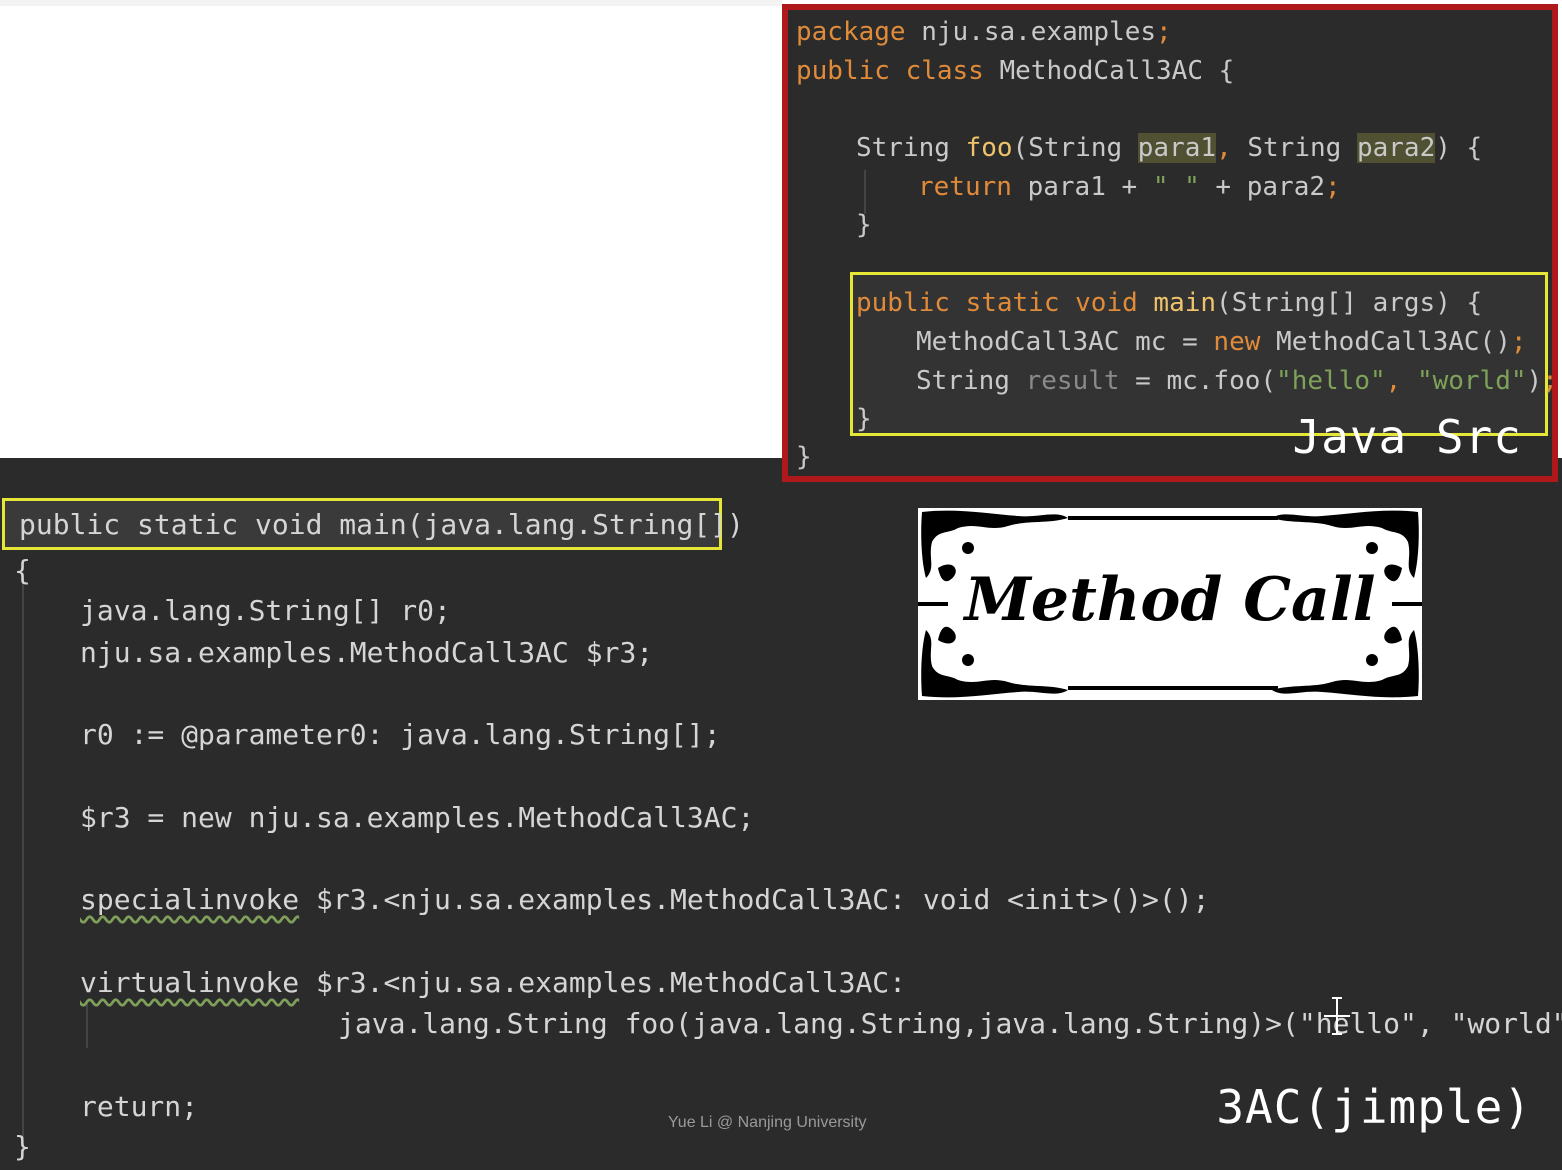 The height and width of the screenshot is (1170, 1562). Describe the element at coordinates (1090, 187) in the screenshot. I see `code-token: para1 +` at that location.